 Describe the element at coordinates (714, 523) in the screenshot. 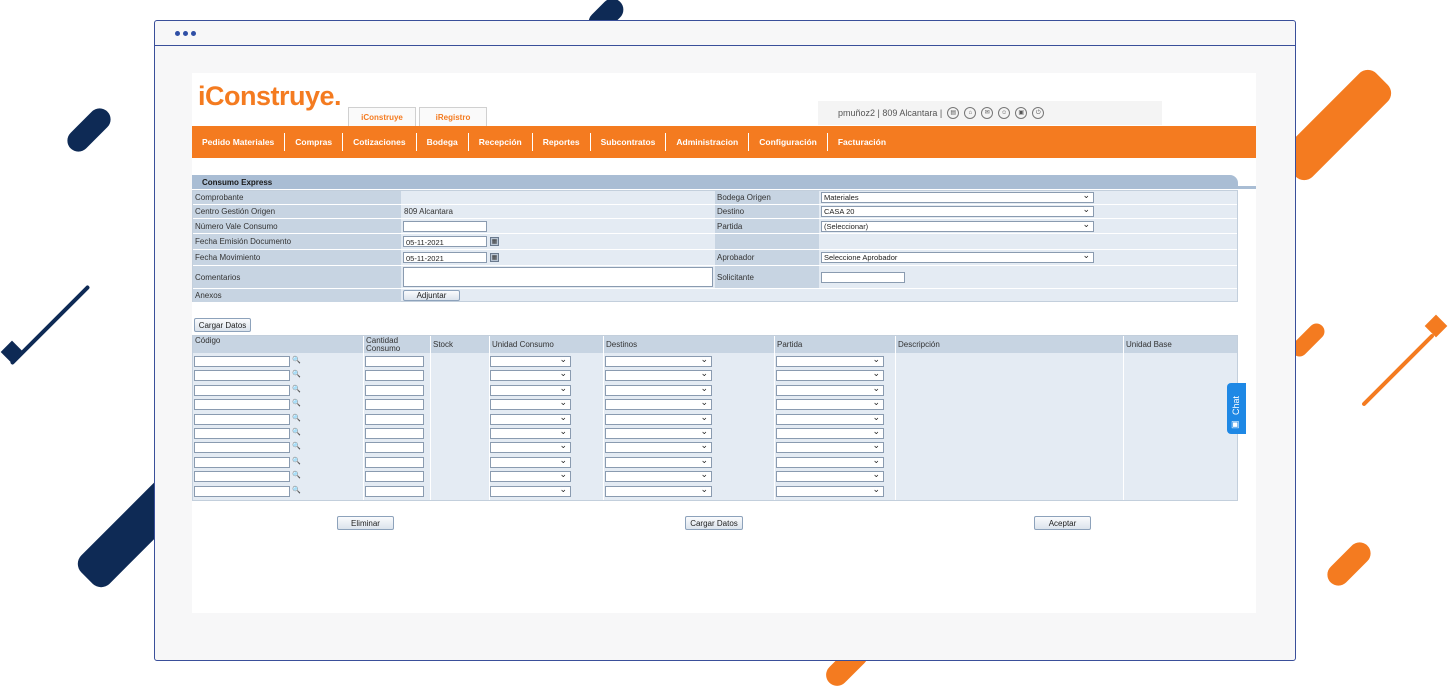

I see `cargar-datos-button: Cargar Datos` at that location.